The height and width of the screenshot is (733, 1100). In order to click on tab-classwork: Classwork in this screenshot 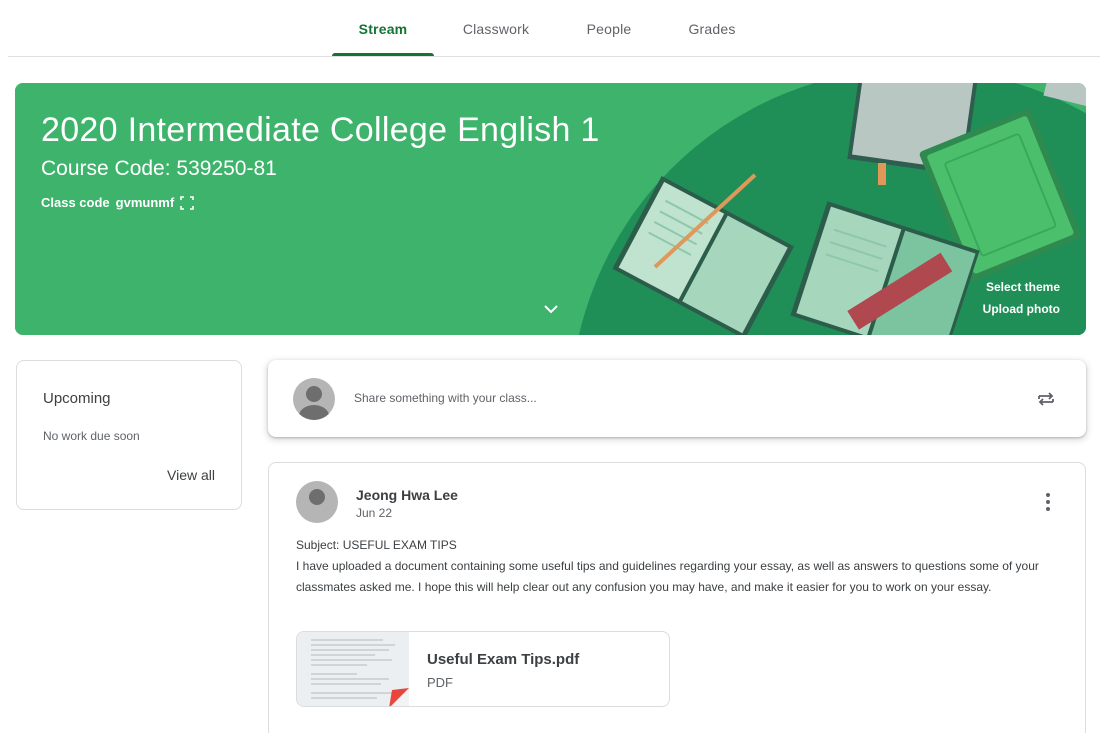, I will do `click(496, 28)`.